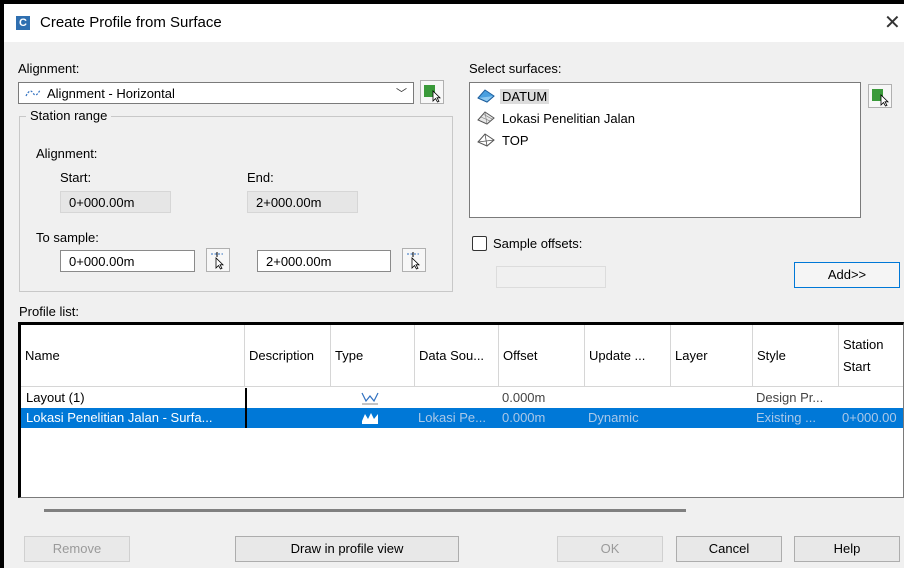 The height and width of the screenshot is (568, 904). What do you see at coordinates (538, 243) in the screenshot?
I see `sample-offsets-label: Sample offsets:` at bounding box center [538, 243].